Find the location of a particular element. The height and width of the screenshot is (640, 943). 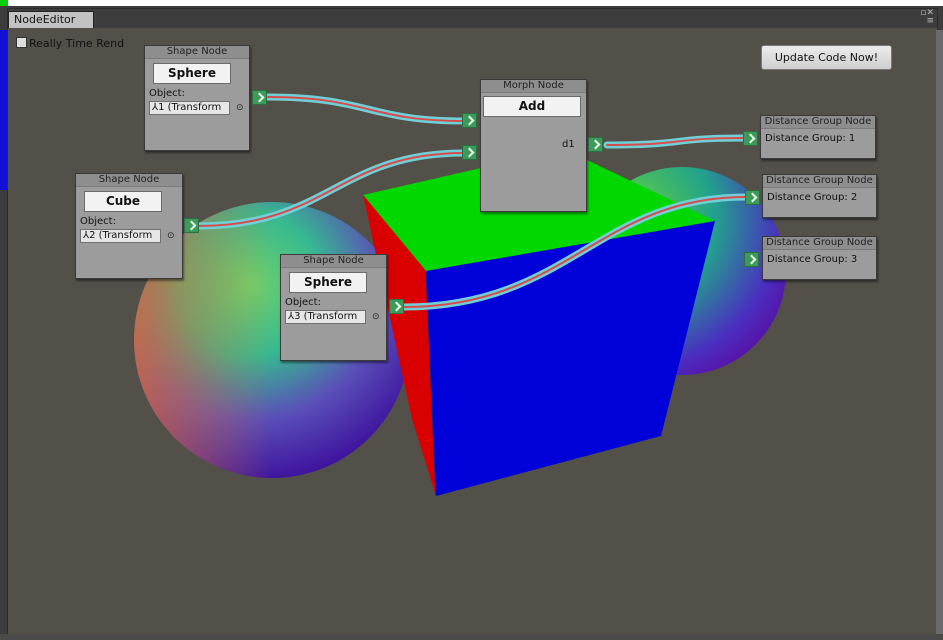

tab-bar: NodeEditor ▫✕ ≡ is located at coordinates (472, 18).